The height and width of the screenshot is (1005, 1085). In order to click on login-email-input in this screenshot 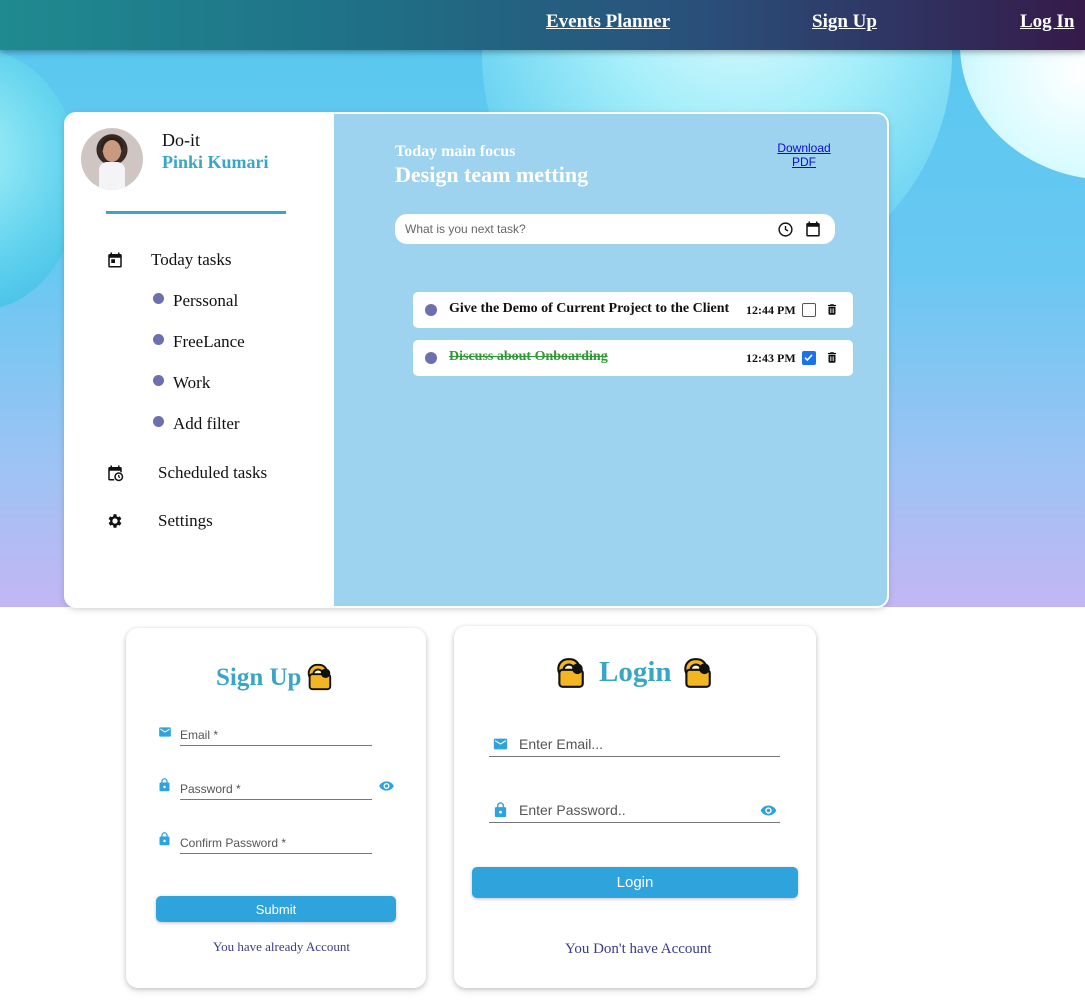, I will do `click(646, 744)`.